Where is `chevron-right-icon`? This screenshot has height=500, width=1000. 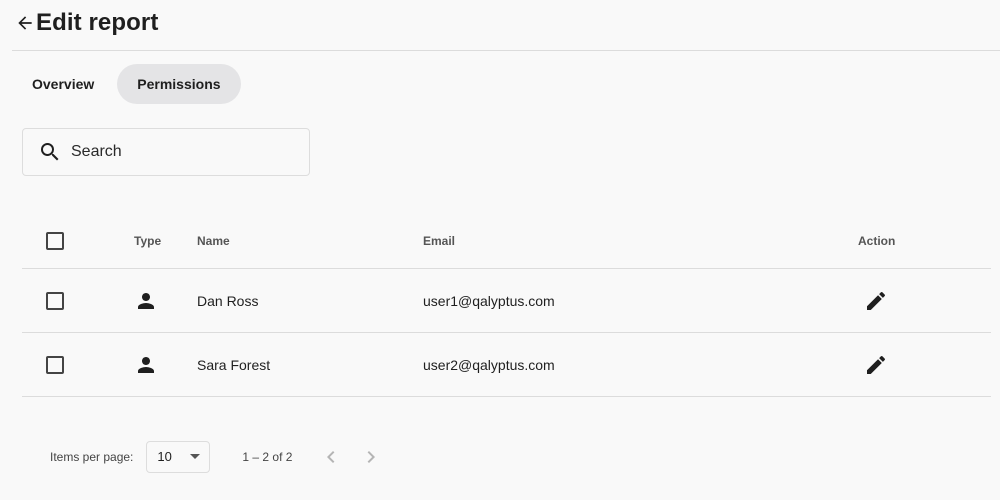
chevron-right-icon is located at coordinates (372, 456).